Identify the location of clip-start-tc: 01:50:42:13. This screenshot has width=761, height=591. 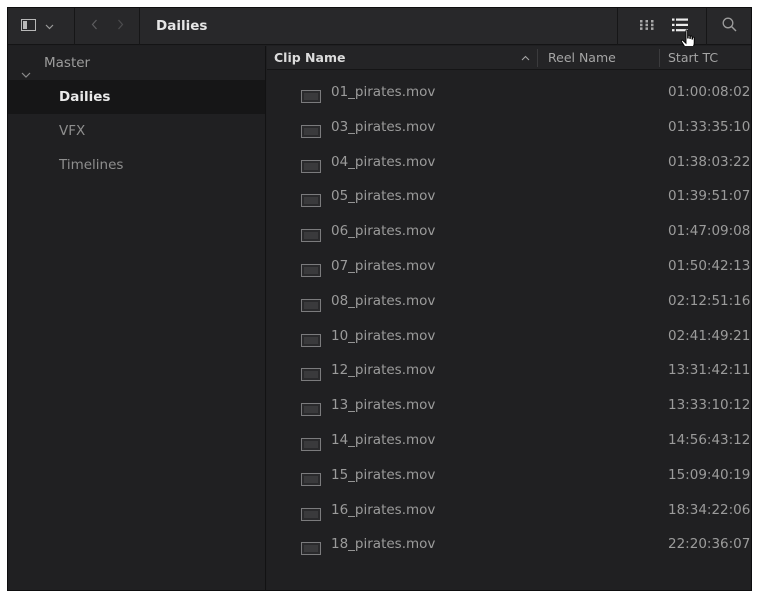
(709, 265).